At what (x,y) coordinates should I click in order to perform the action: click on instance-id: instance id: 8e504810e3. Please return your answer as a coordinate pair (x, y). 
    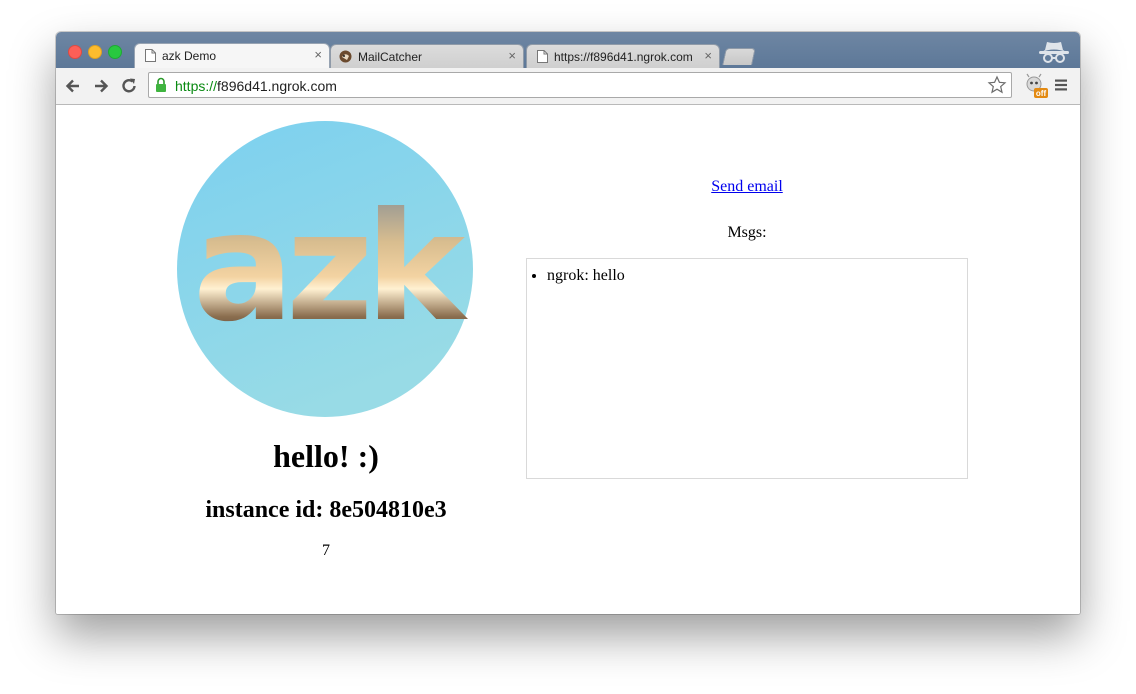
    Looking at the image, I should click on (326, 510).